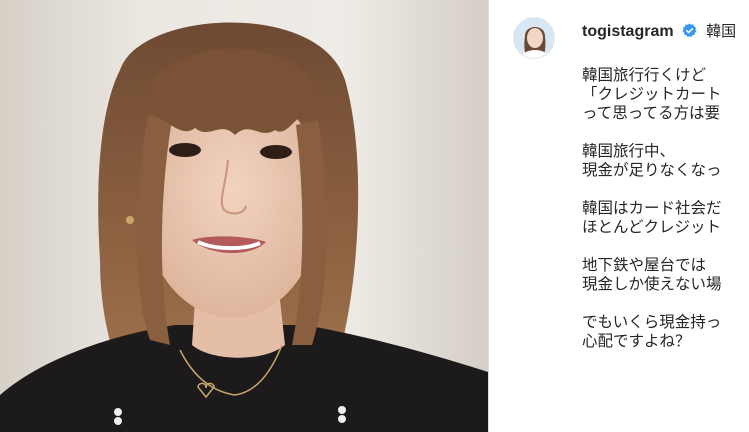  I want to click on caption-line: 現金が足りなくなっ, so click(652, 170).